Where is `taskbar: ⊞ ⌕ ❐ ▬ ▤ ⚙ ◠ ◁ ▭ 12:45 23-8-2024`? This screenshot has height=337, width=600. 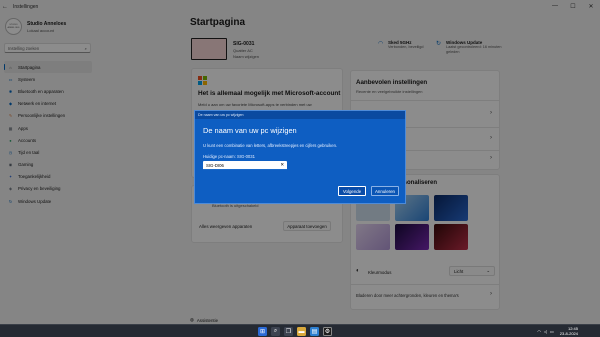 taskbar: ⊞ ⌕ ❐ ▬ ▤ ⚙ ◠ ◁ ▭ 12:45 23-8-2024 is located at coordinates (300, 330).